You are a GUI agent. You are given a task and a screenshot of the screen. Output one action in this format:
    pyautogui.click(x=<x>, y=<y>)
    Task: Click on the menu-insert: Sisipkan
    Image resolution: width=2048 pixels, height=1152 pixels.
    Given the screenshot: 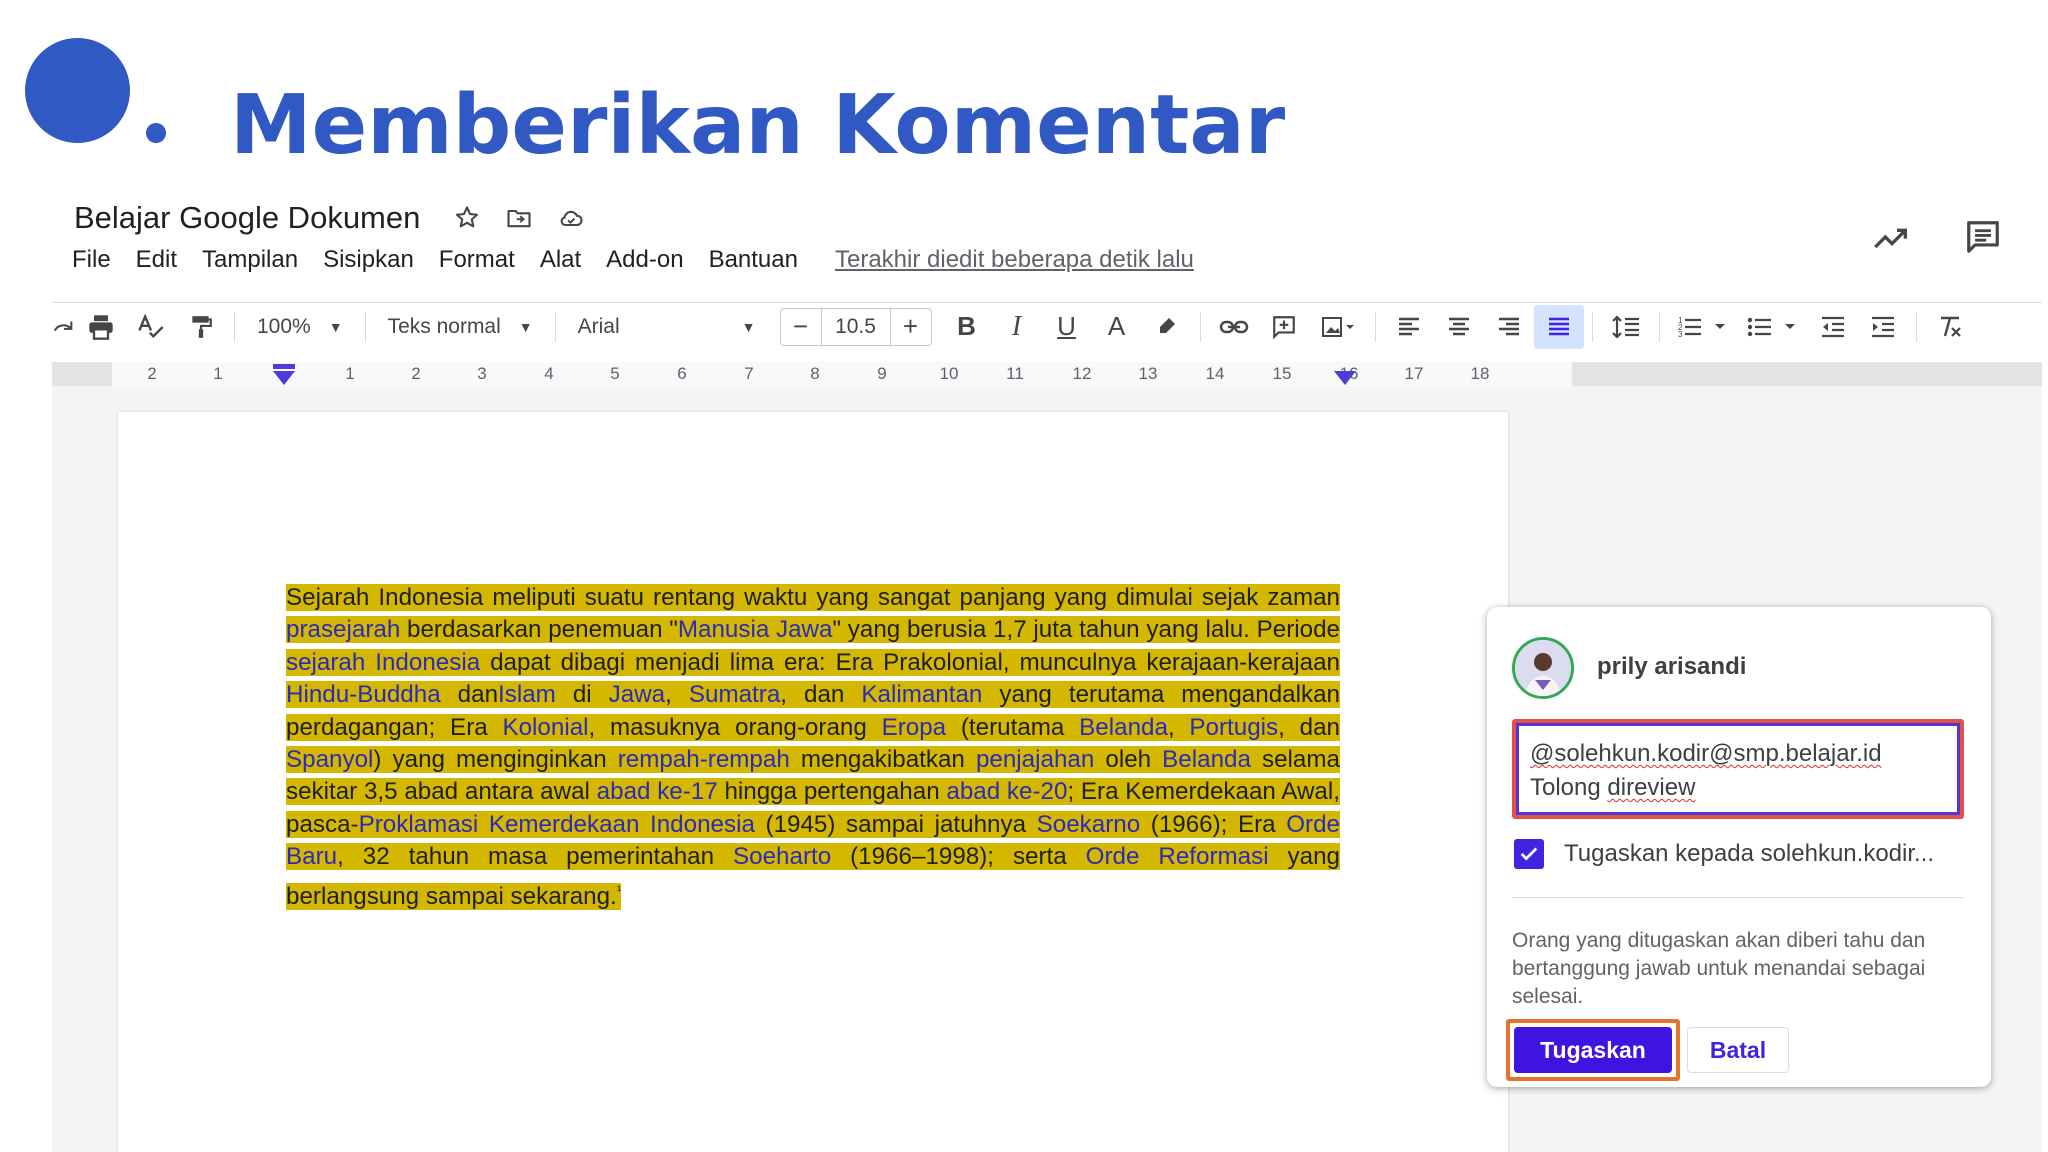 What is the action you would take?
    pyautogui.click(x=368, y=260)
    